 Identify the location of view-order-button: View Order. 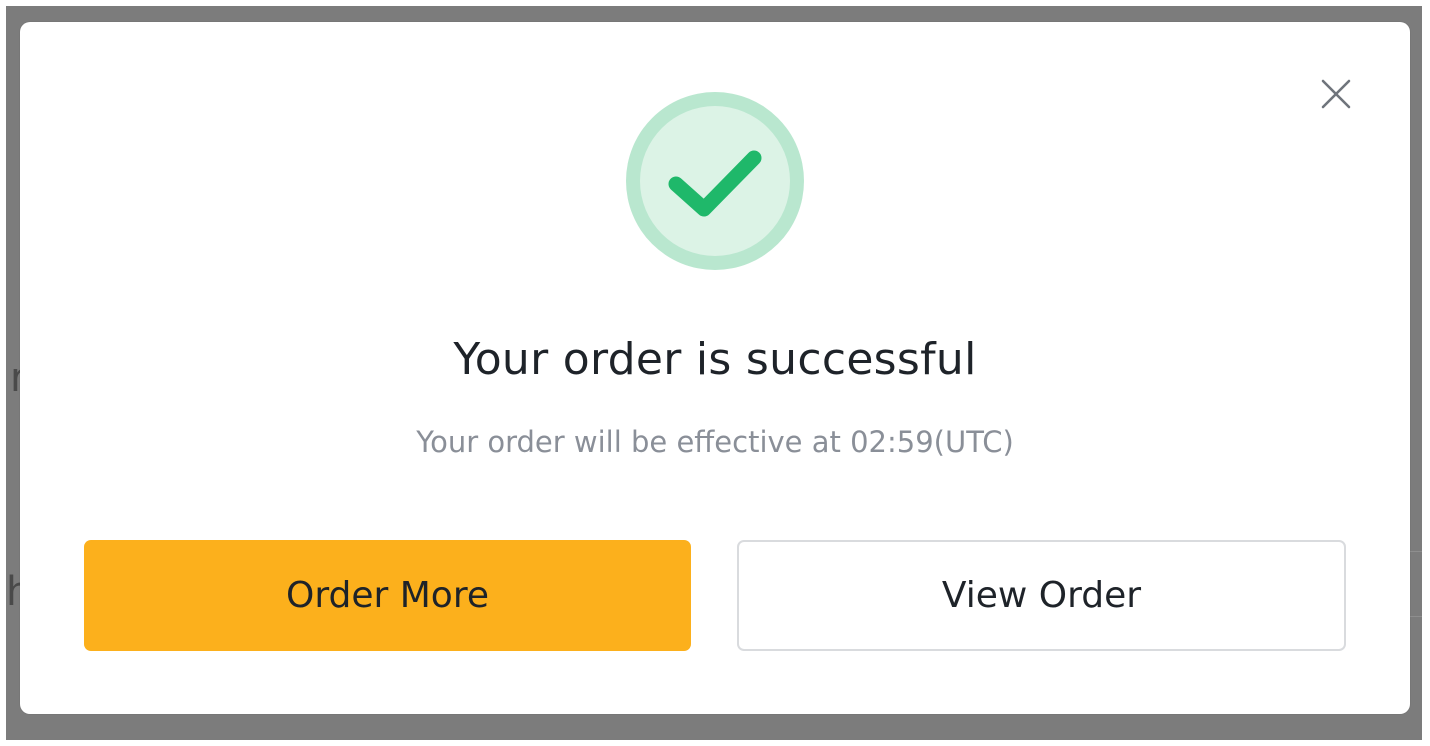
(1041, 595).